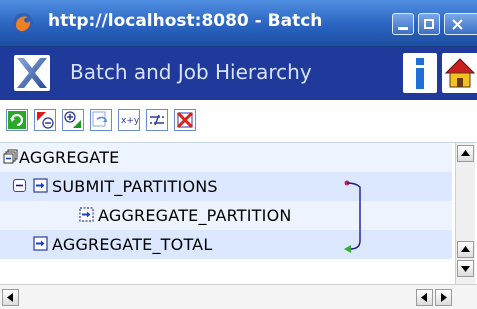  Describe the element at coordinates (69, 157) in the screenshot. I see `tree-node-label: AGGREGATE` at that location.